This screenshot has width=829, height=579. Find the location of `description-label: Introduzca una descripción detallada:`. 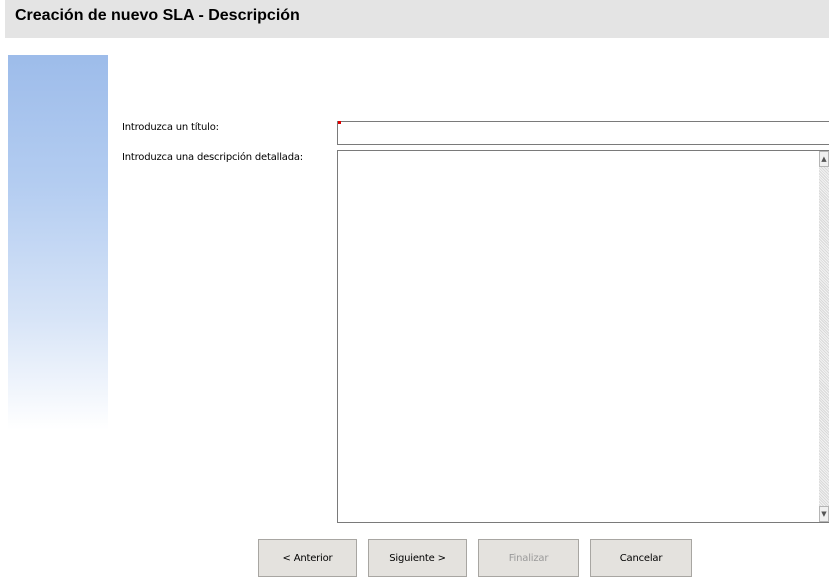

description-label: Introduzca una descripción detallada: is located at coordinates (212, 157).